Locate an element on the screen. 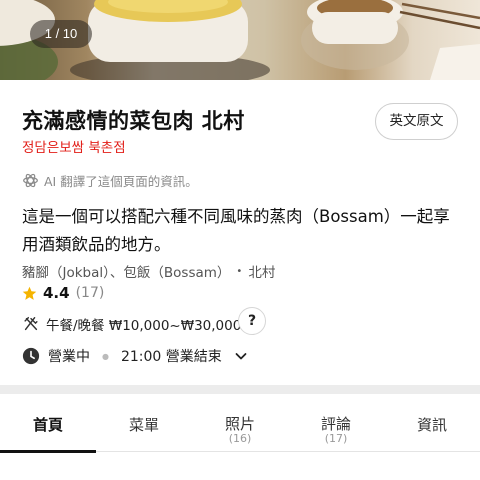 The image size is (480, 480). opening-hours: 營業中 ● 21:00 營業結束 is located at coordinates (135, 356).